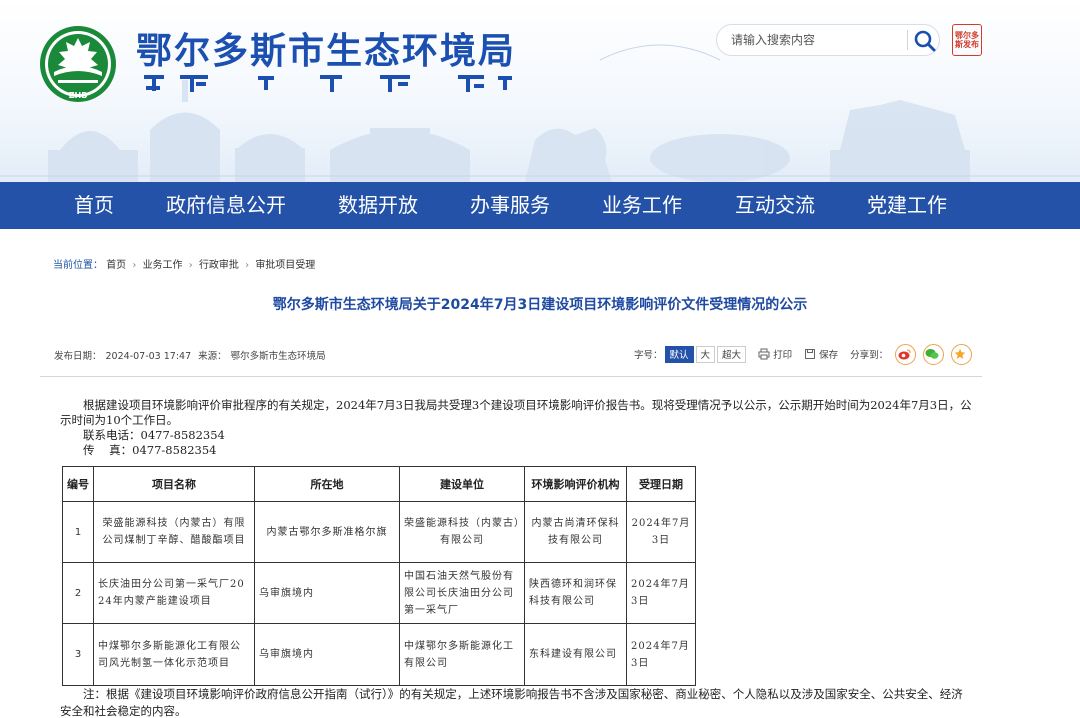  What do you see at coordinates (679, 354) in the screenshot?
I see `font-size-default-button: 默认` at bounding box center [679, 354].